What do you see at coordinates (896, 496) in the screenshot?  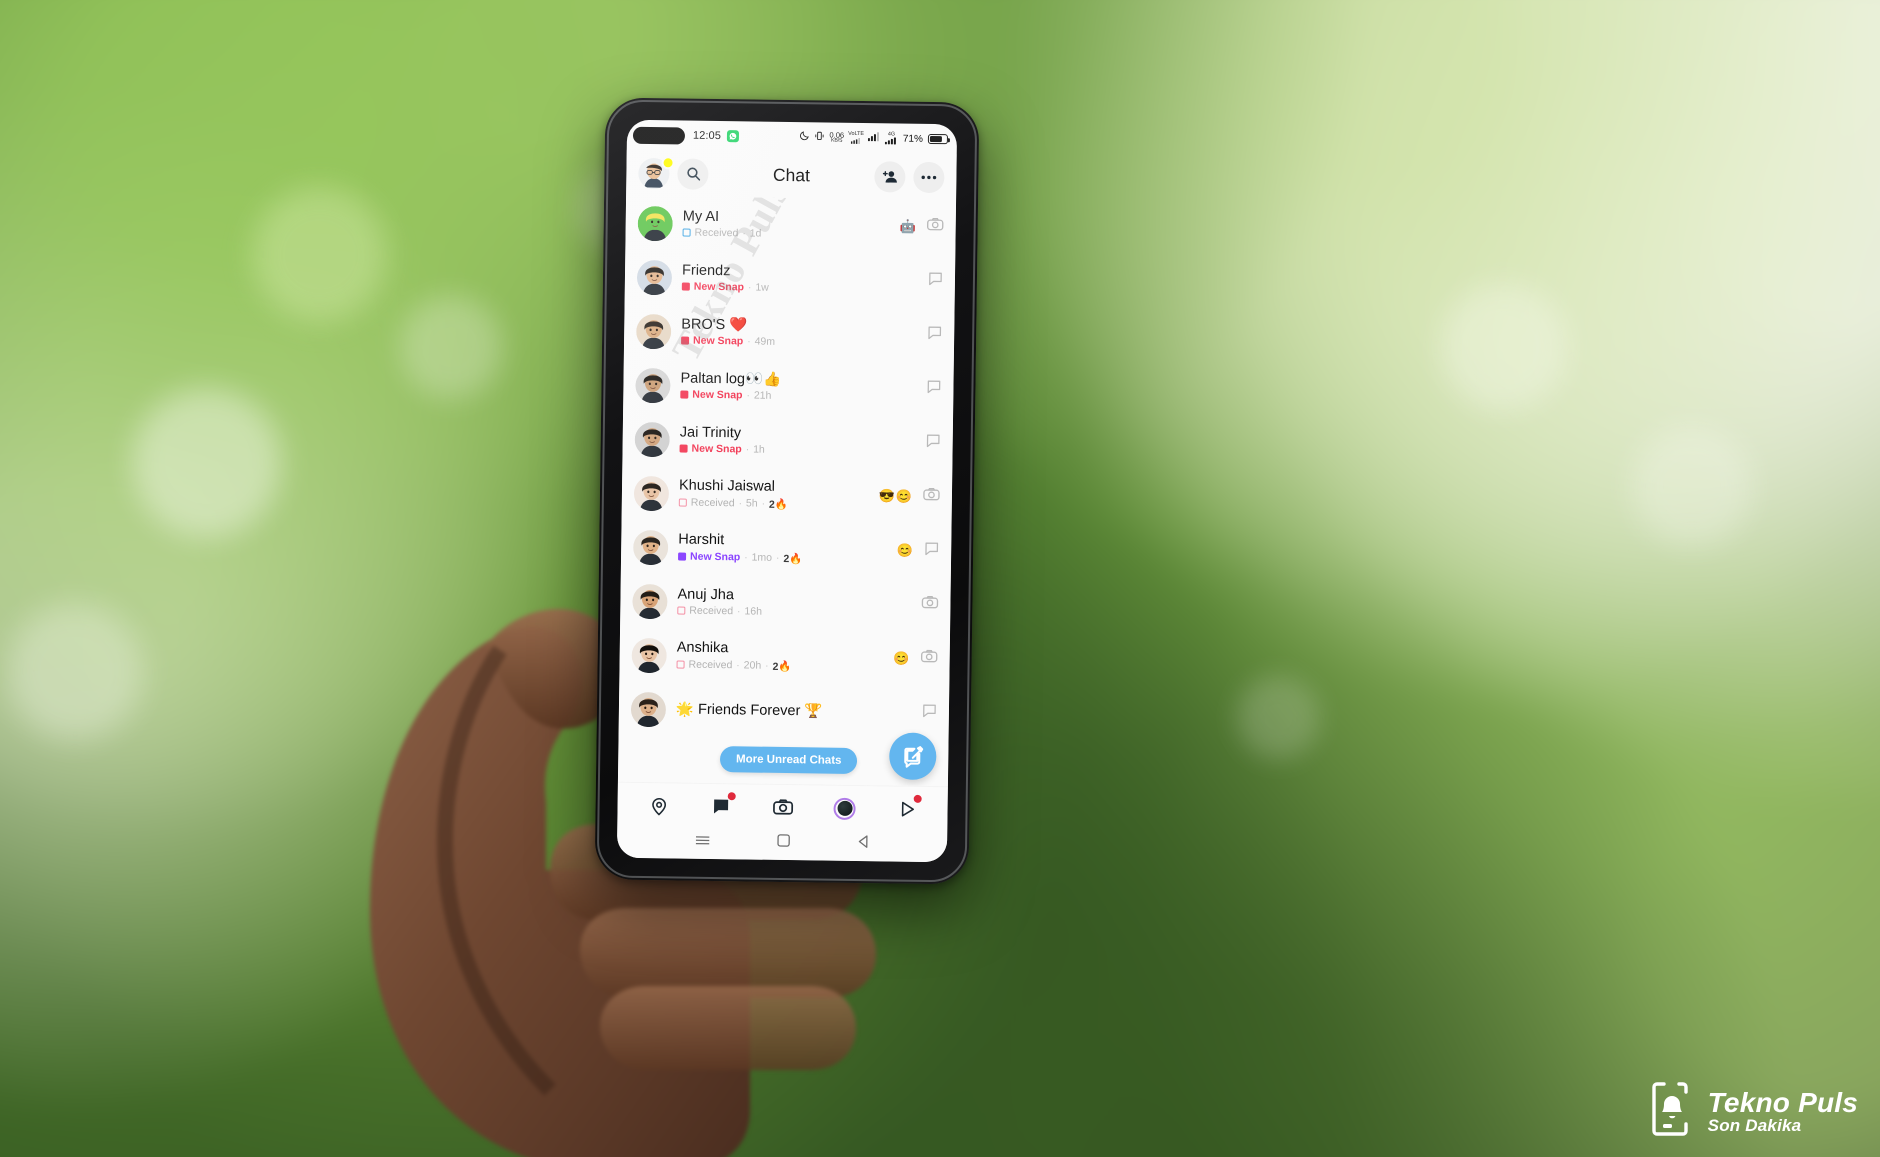 I see `chat-reactions: 😎😊` at bounding box center [896, 496].